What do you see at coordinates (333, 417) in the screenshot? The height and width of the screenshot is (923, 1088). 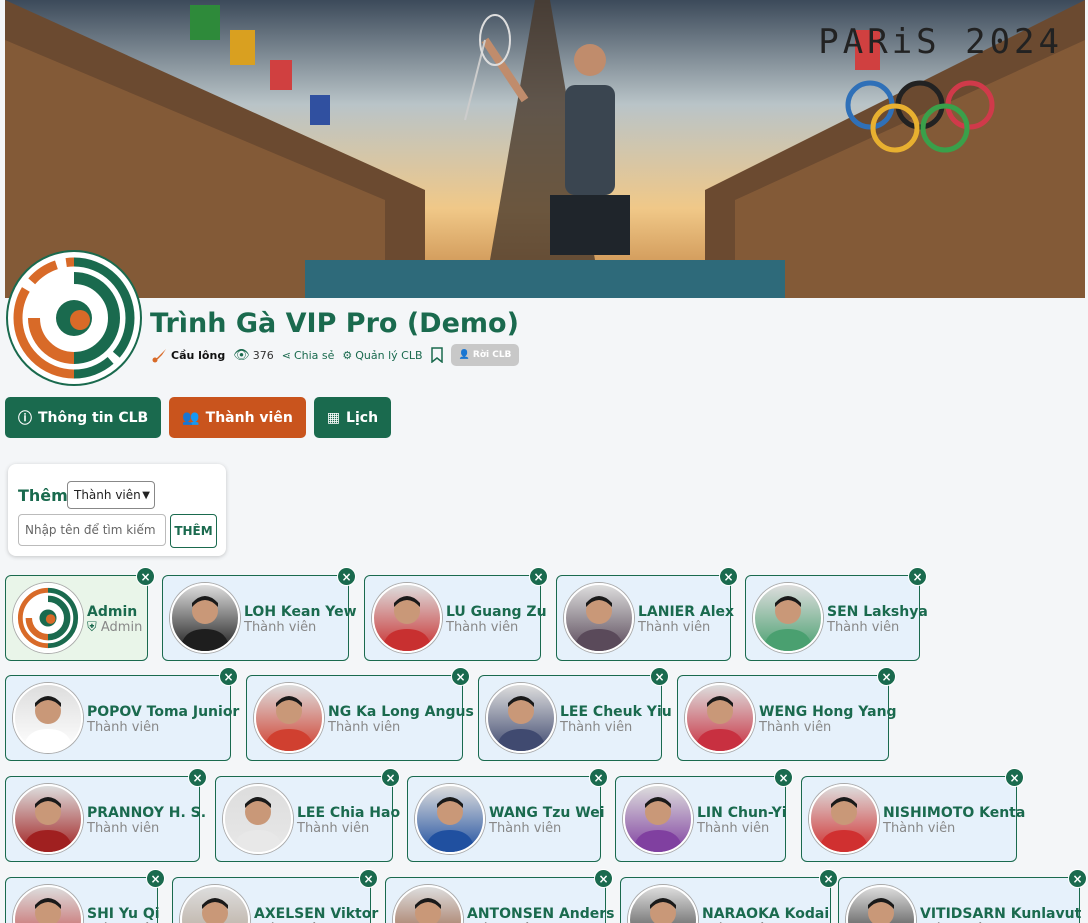 I see `calendar-icon: ▦` at bounding box center [333, 417].